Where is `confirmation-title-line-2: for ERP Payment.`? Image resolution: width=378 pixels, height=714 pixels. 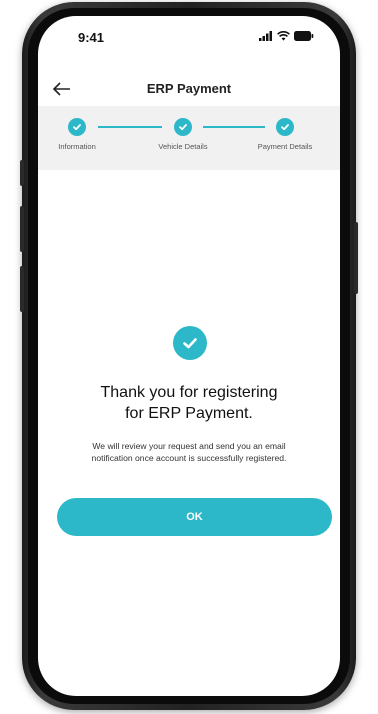 confirmation-title-line-2: for ERP Payment. is located at coordinates (189, 413).